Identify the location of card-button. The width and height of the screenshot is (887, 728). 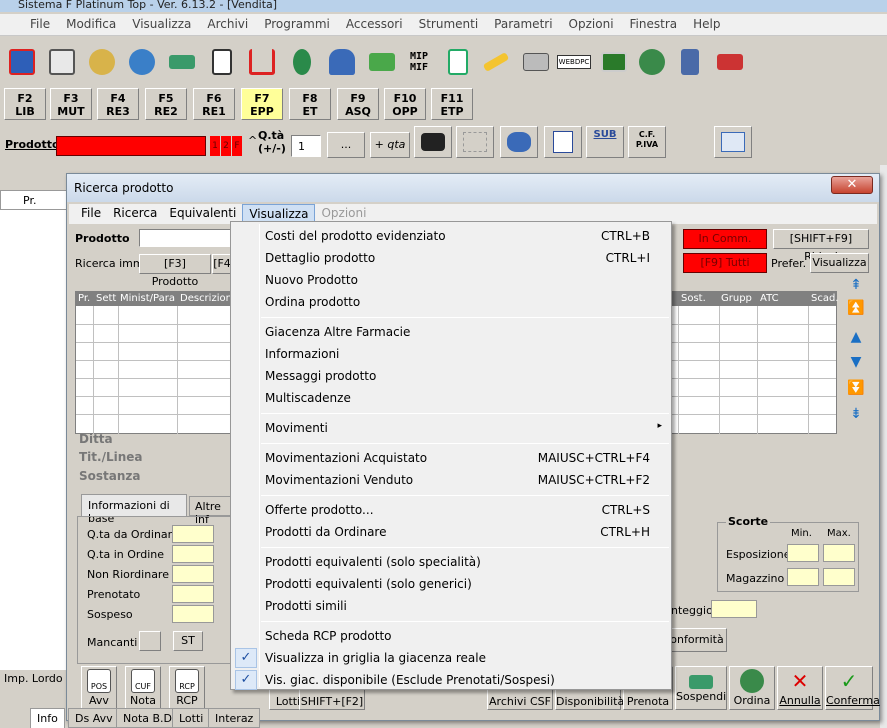
(730, 62).